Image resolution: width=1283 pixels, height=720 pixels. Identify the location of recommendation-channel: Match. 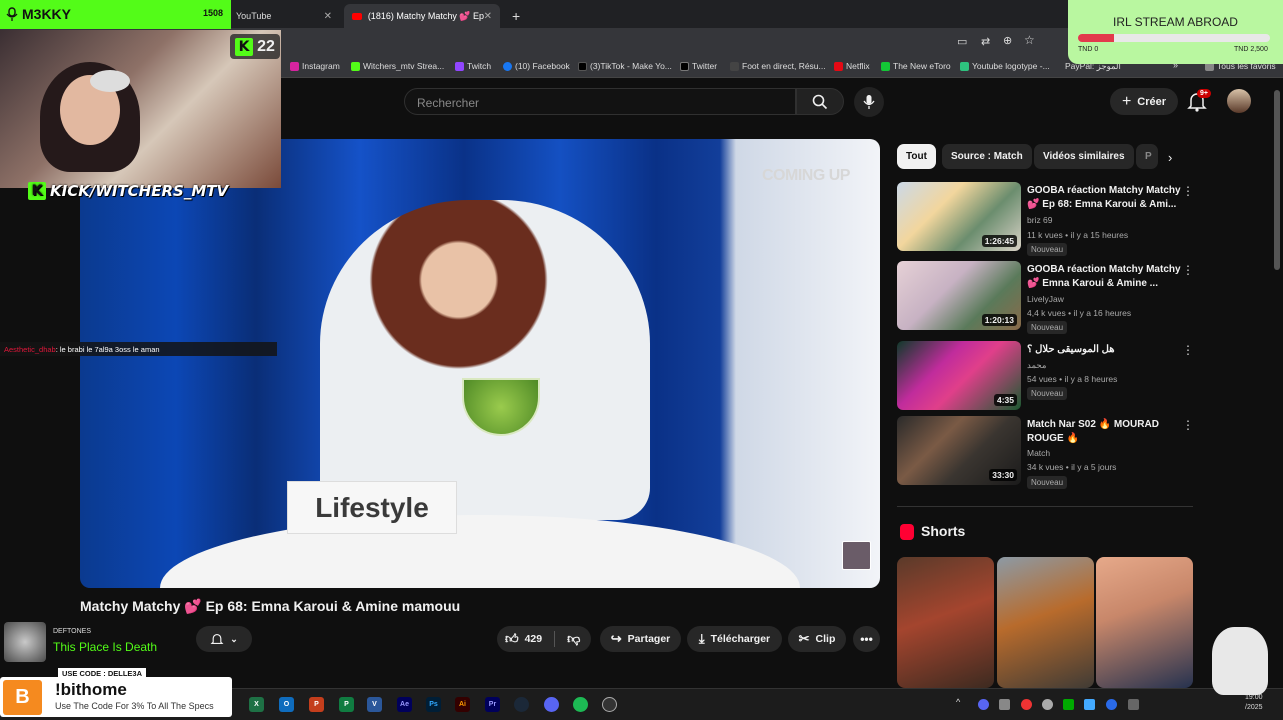
(1038, 453).